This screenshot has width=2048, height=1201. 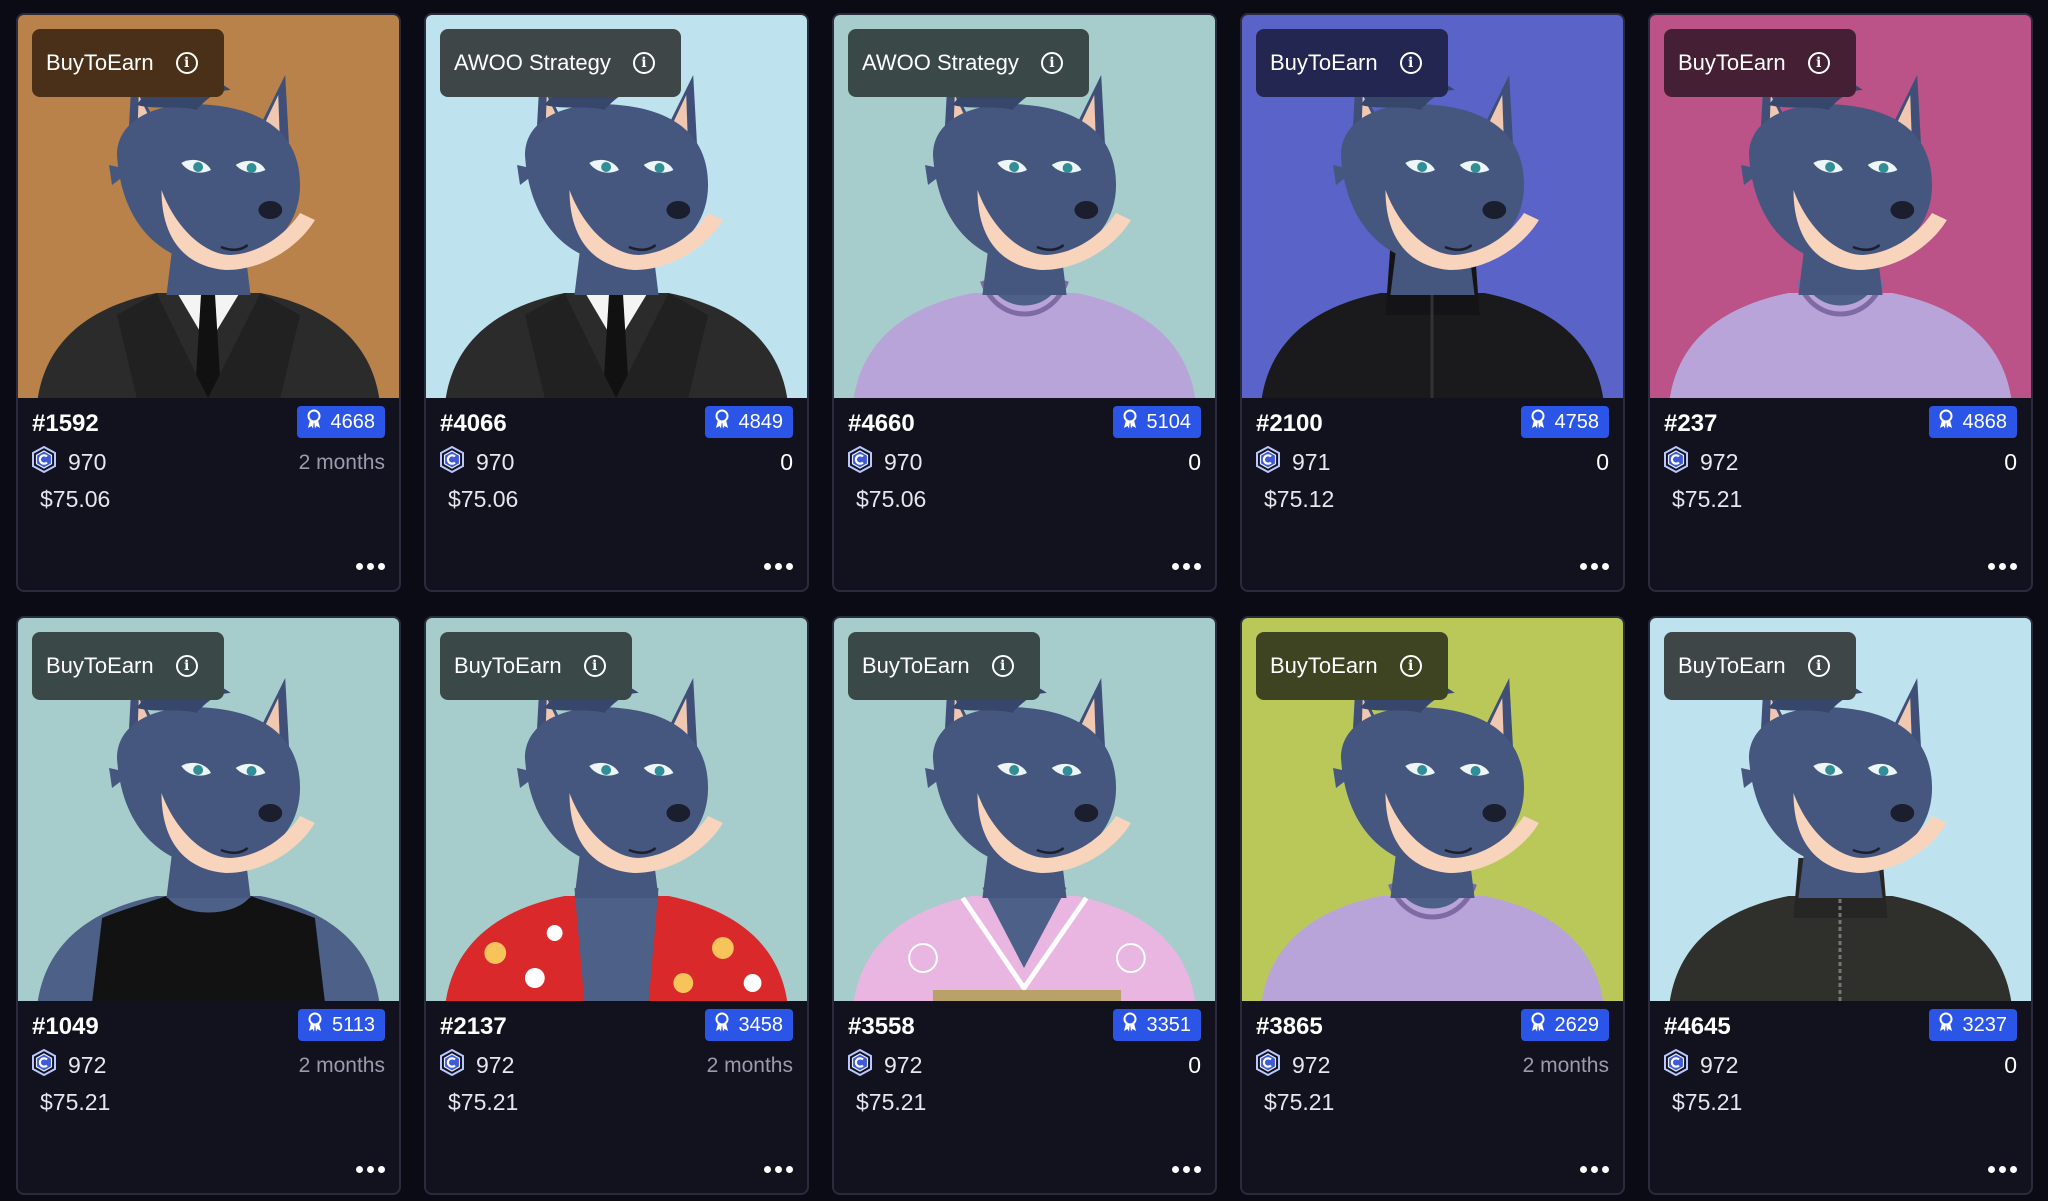 I want to click on price-row: 971 0, so click(x=1432, y=462).